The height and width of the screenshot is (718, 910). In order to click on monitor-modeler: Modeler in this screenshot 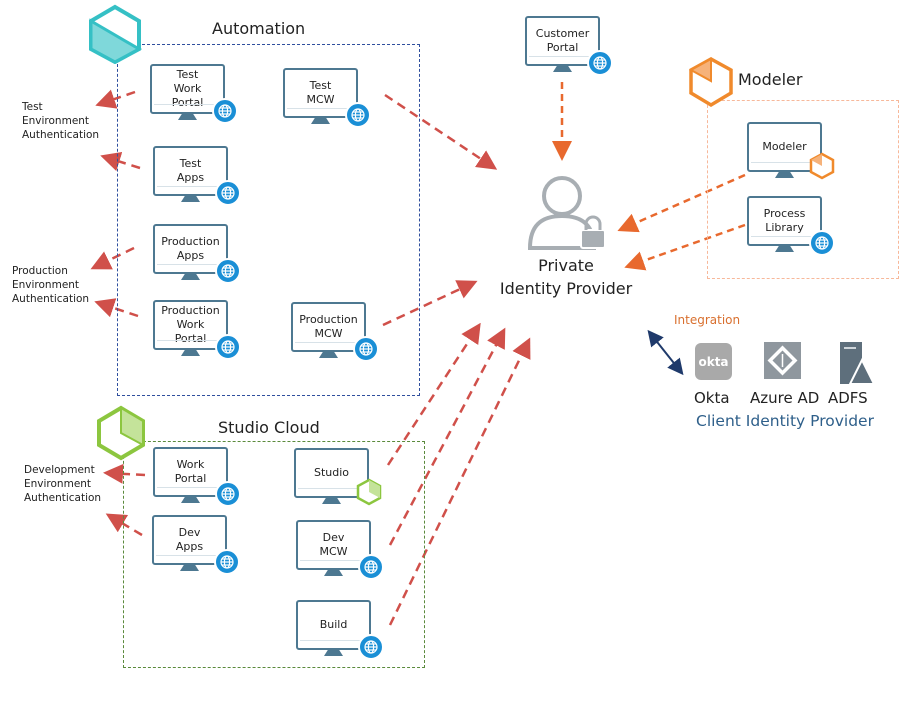, I will do `click(791, 153)`.